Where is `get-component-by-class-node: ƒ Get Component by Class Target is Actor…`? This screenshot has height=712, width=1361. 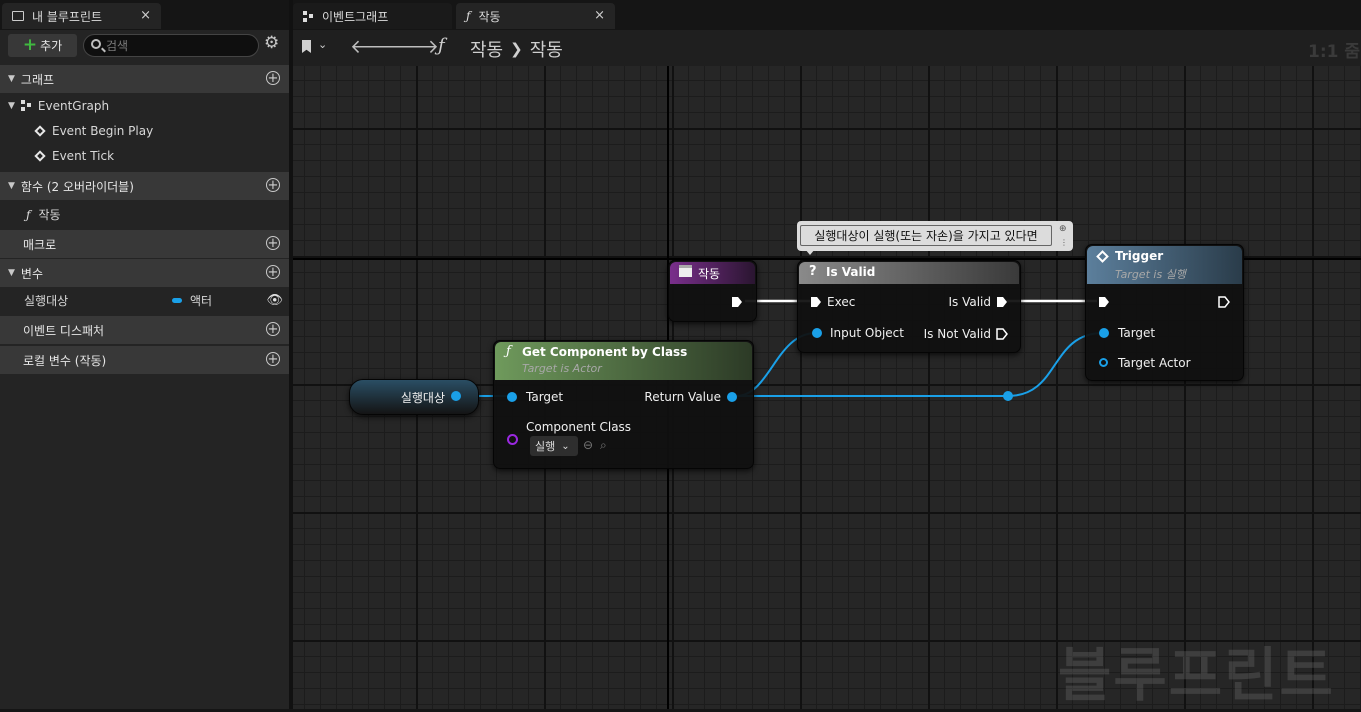 get-component-by-class-node: ƒ Get Component by Class Target is Actor… is located at coordinates (623, 404).